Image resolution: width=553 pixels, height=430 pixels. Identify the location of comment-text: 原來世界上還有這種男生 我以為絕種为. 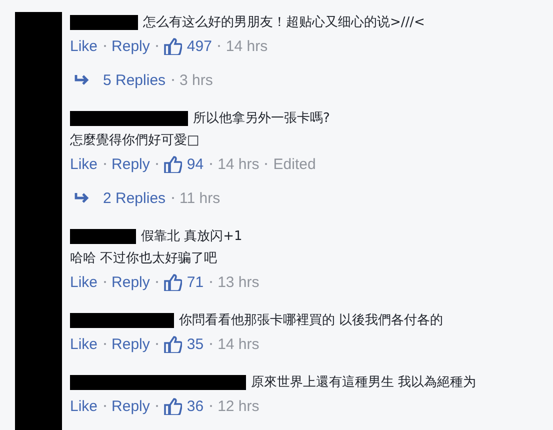
(363, 382).